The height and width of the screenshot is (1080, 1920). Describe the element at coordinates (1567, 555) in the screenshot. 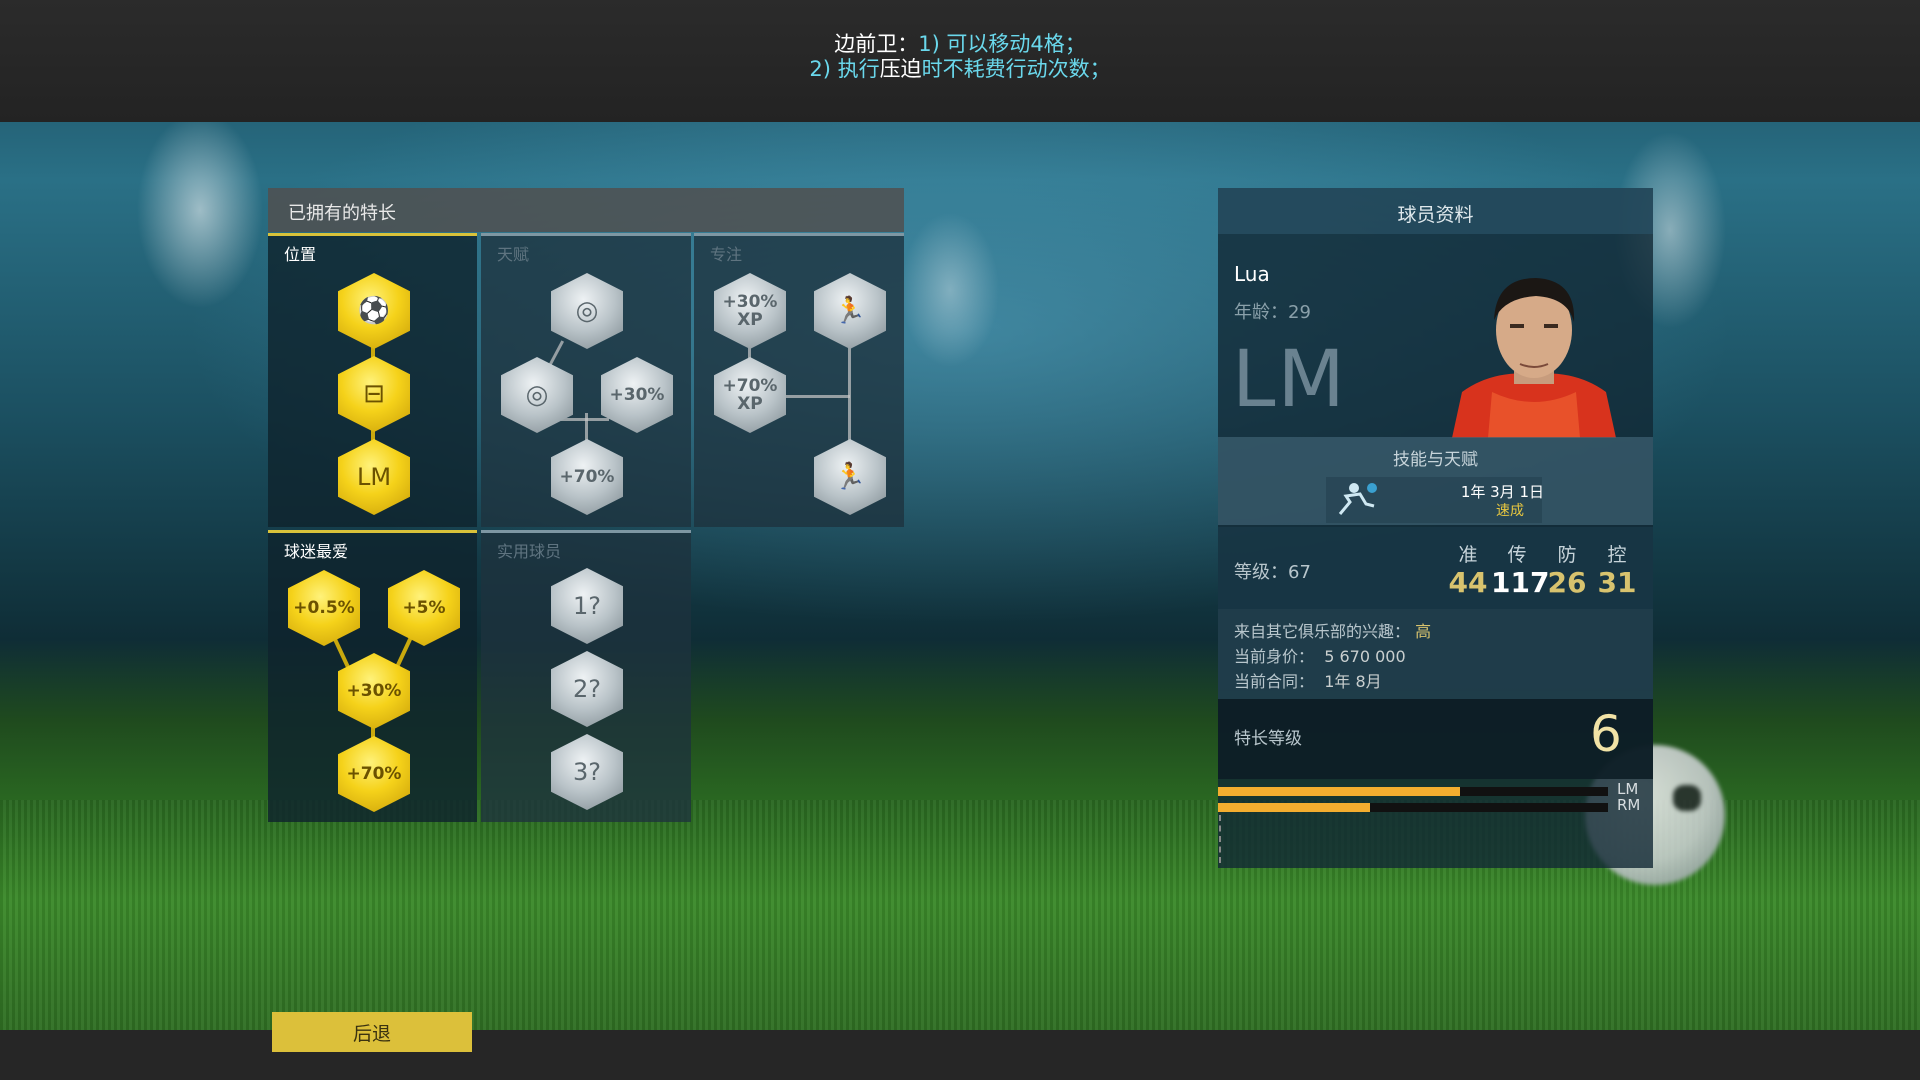

I see `stat-label-defense: 防` at that location.